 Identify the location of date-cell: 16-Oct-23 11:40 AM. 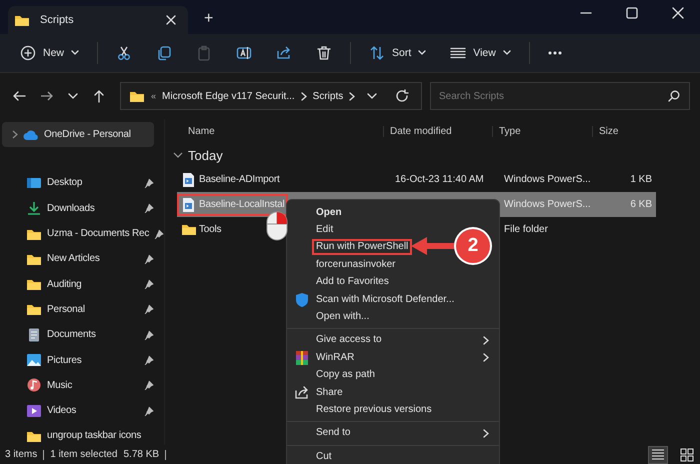
(439, 179).